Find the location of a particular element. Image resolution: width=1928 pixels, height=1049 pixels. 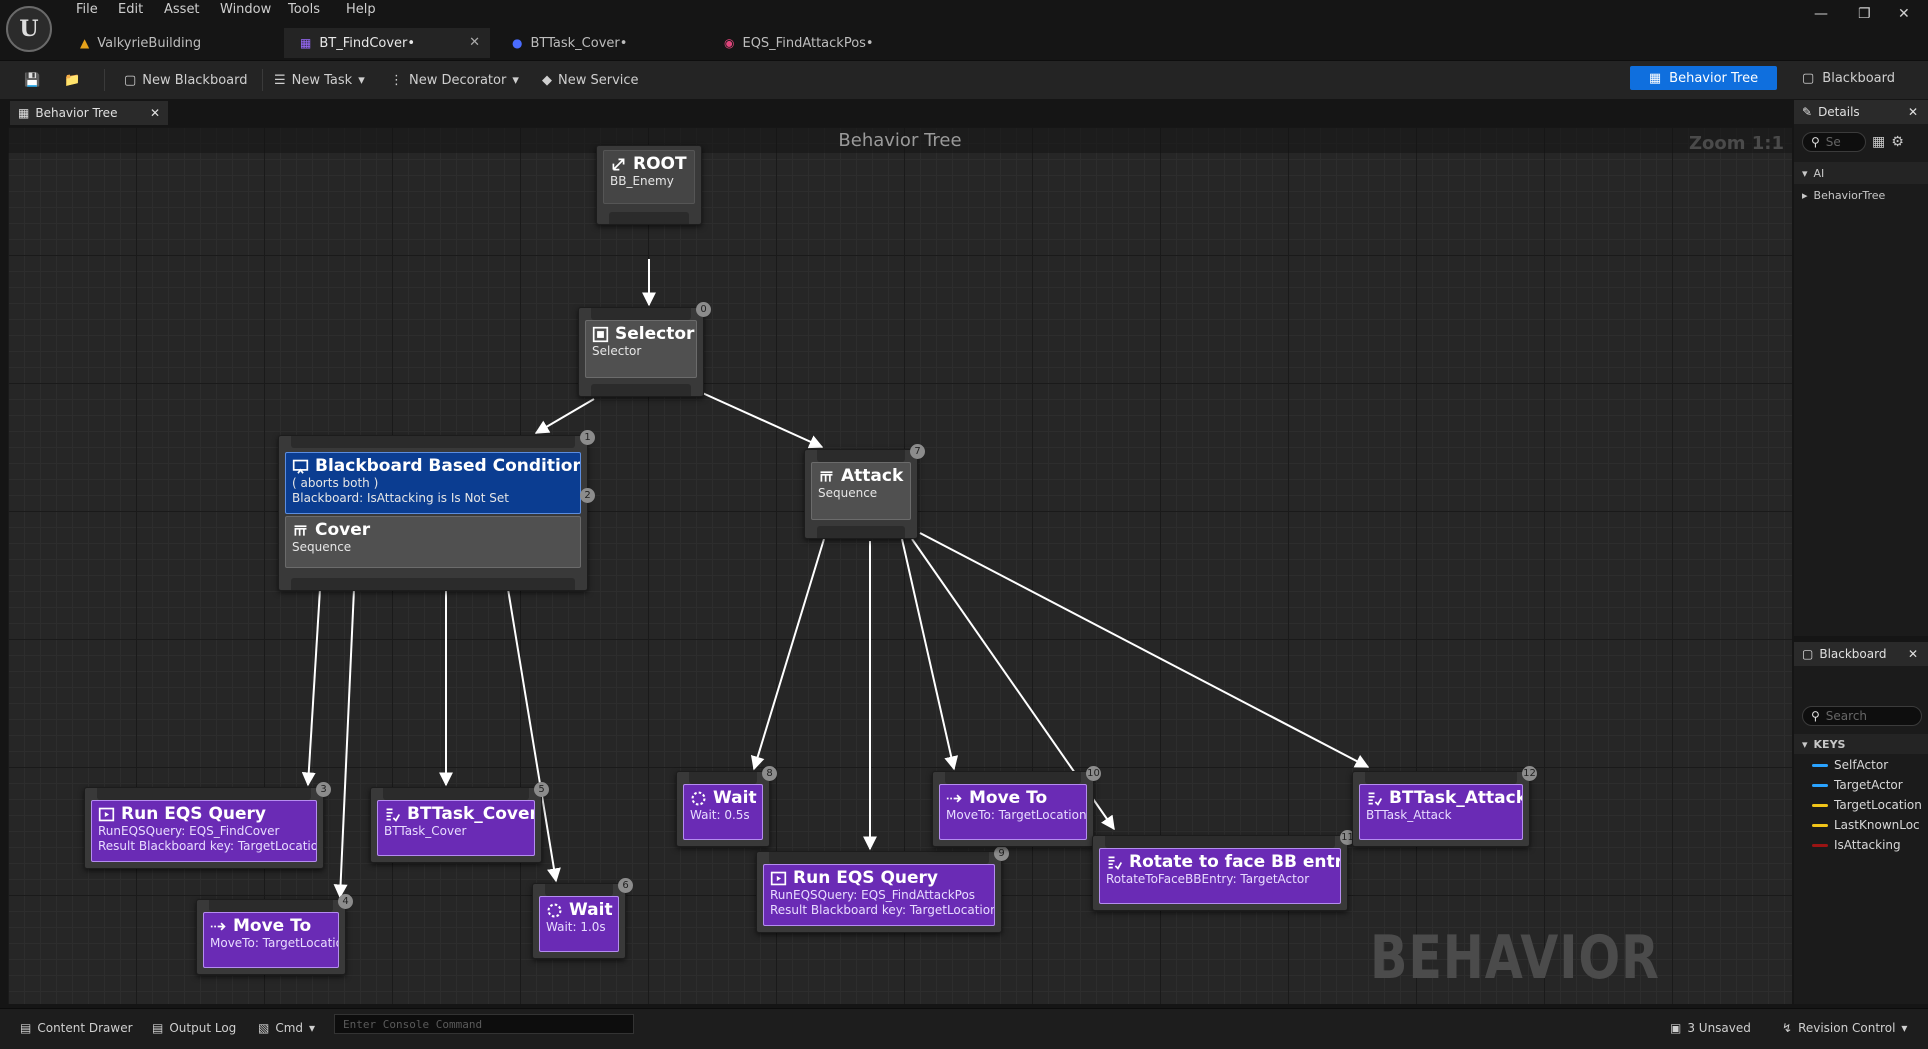

menu-tools: Tools is located at coordinates (304, 9).